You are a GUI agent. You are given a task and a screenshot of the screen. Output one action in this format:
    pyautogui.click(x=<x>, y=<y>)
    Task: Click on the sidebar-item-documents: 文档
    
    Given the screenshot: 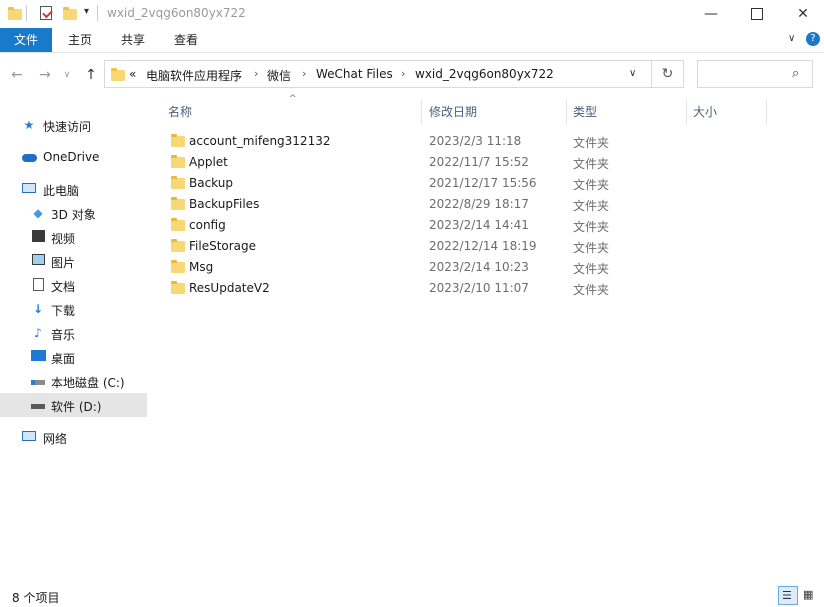 What is the action you would take?
    pyautogui.click(x=73, y=285)
    